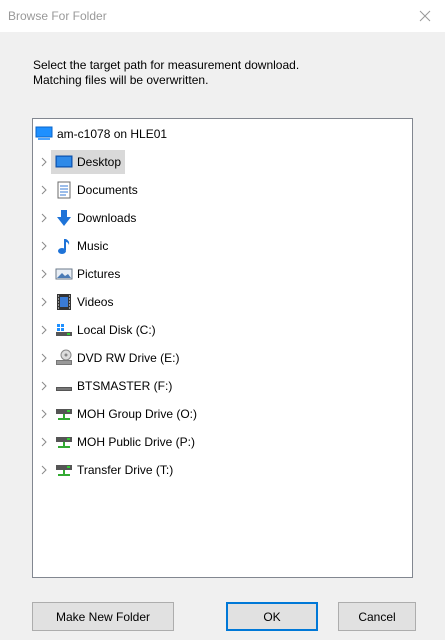 Image resolution: width=445 pixels, height=640 pixels. I want to click on tree-item-label: Documents, so click(107, 190).